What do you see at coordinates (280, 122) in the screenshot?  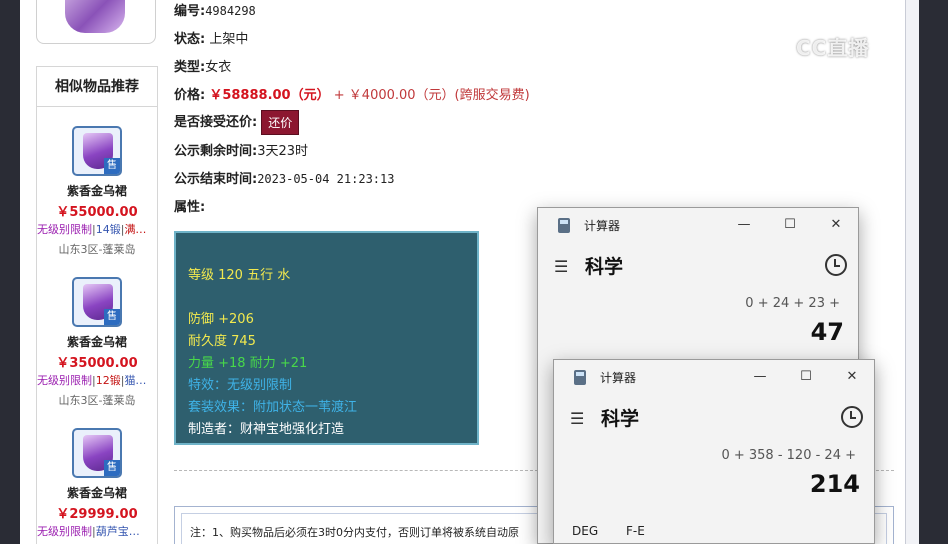 I see `counter-offer-button: 还价` at bounding box center [280, 122].